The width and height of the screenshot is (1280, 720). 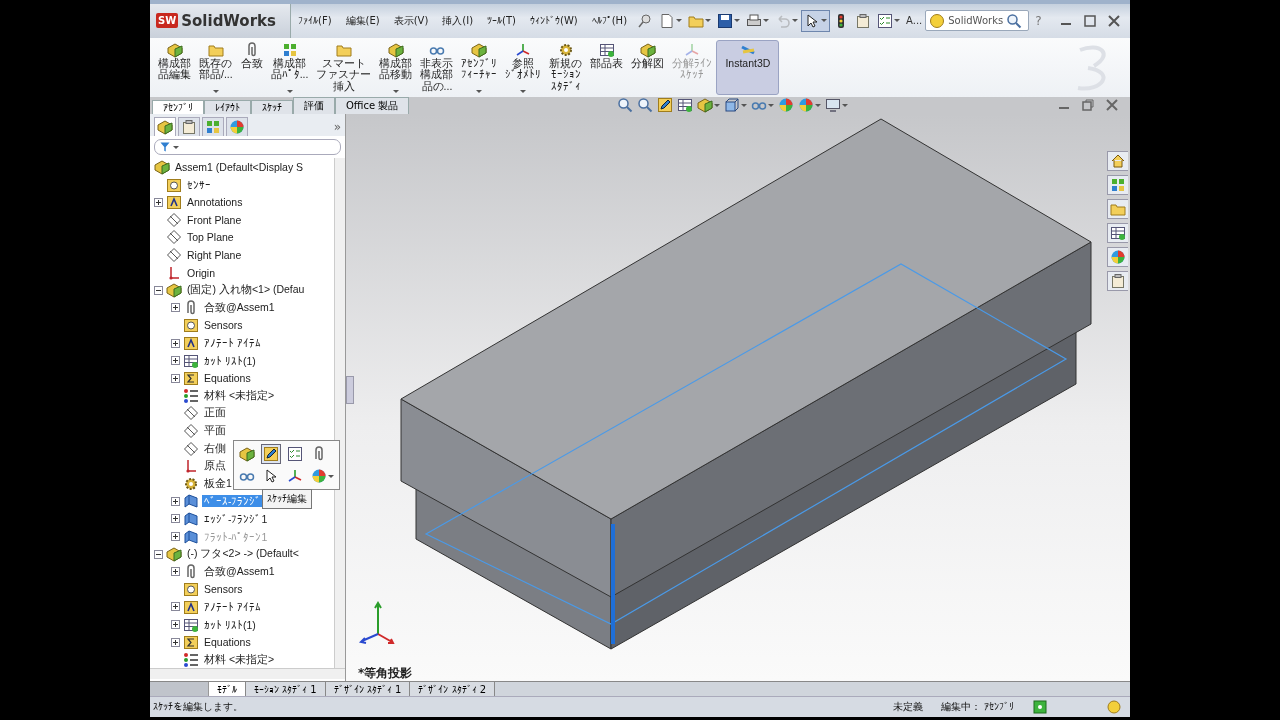 I want to click on menu-item: ｳｨﾝﾄﾞｳ(W), so click(x=554, y=21).